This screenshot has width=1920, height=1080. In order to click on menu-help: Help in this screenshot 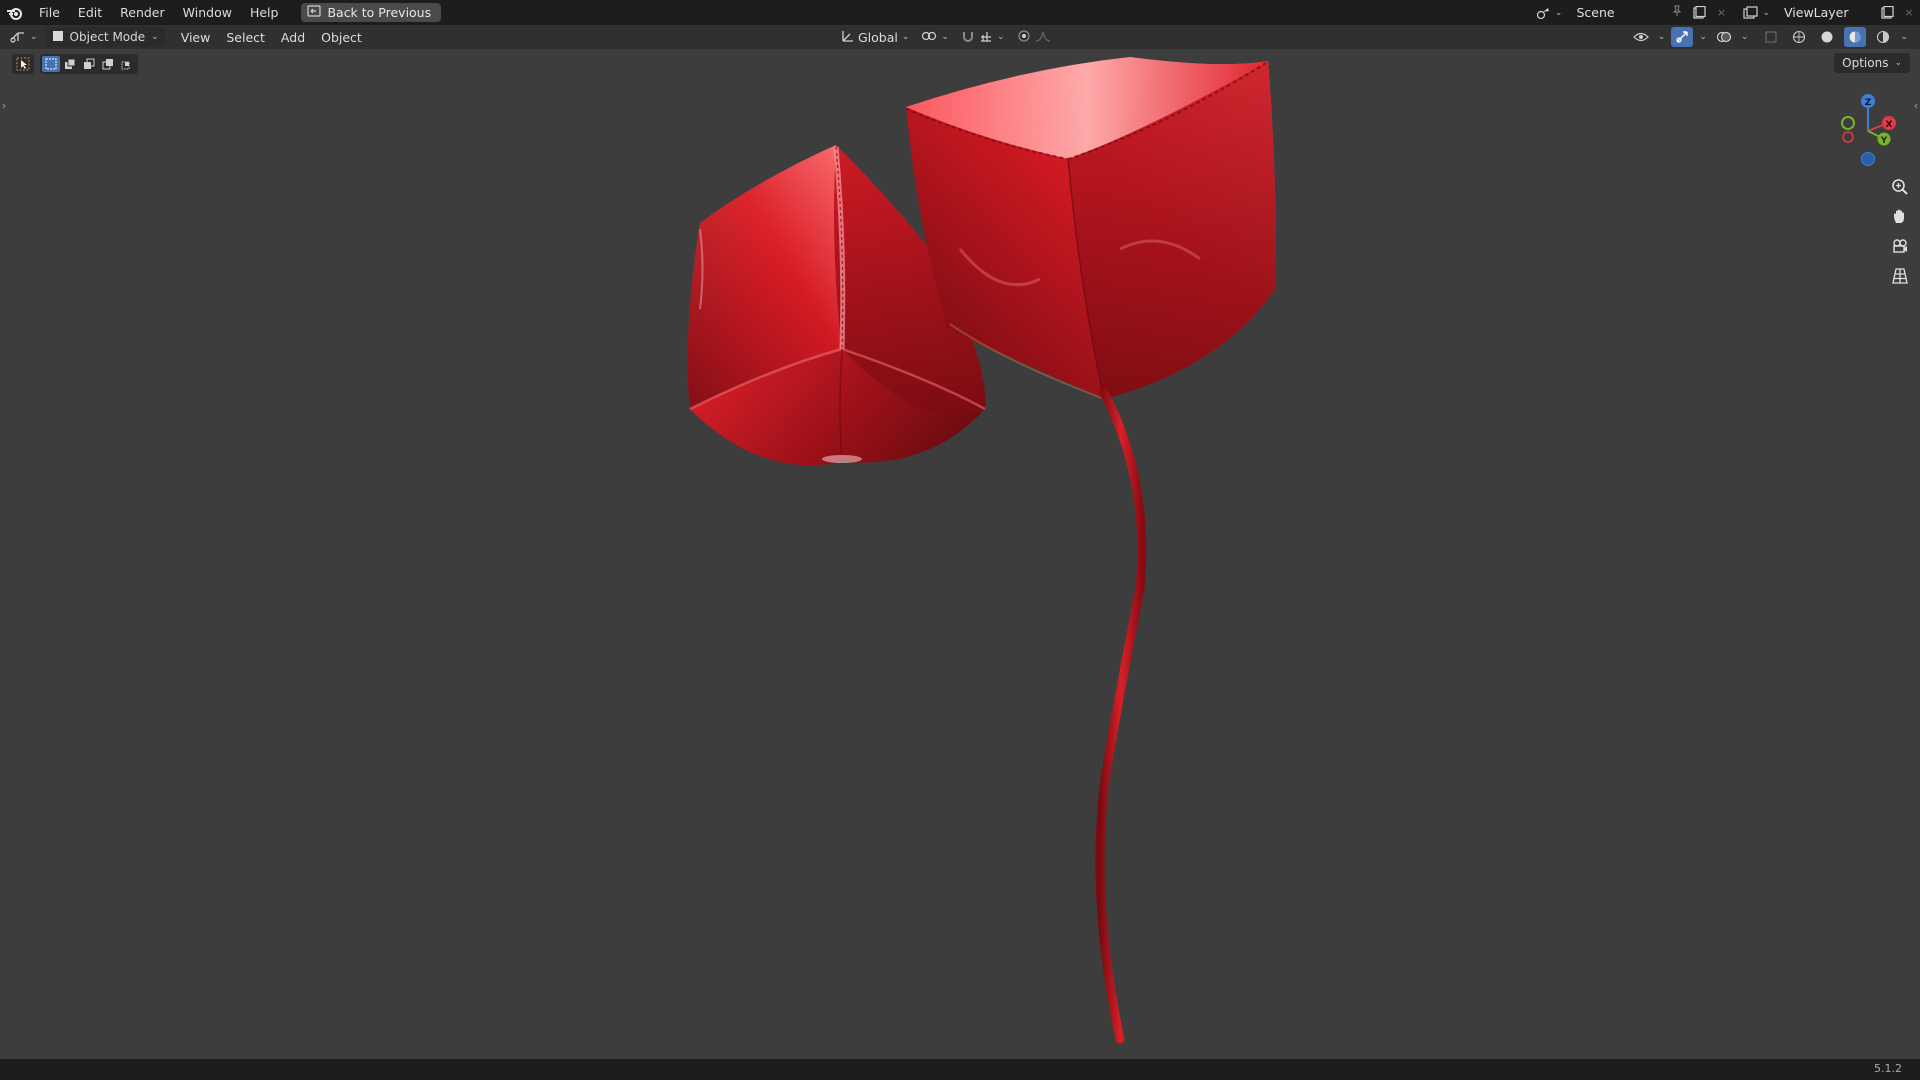, I will do `click(264, 12)`.